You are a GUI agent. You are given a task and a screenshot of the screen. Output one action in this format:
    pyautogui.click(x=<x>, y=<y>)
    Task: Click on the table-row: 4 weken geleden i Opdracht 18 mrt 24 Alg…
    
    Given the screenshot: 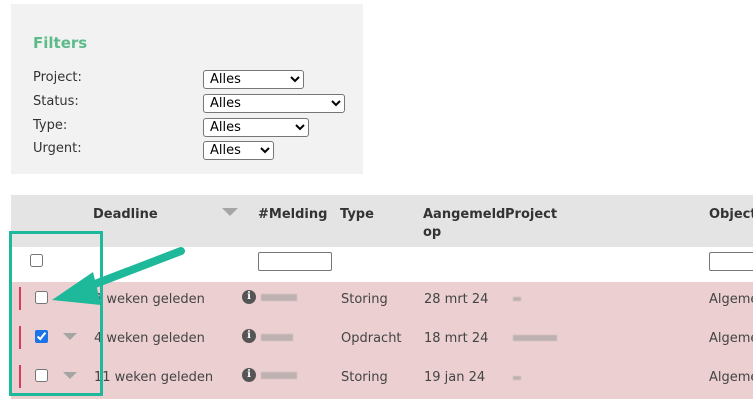 What is the action you would take?
    pyautogui.click(x=382, y=340)
    